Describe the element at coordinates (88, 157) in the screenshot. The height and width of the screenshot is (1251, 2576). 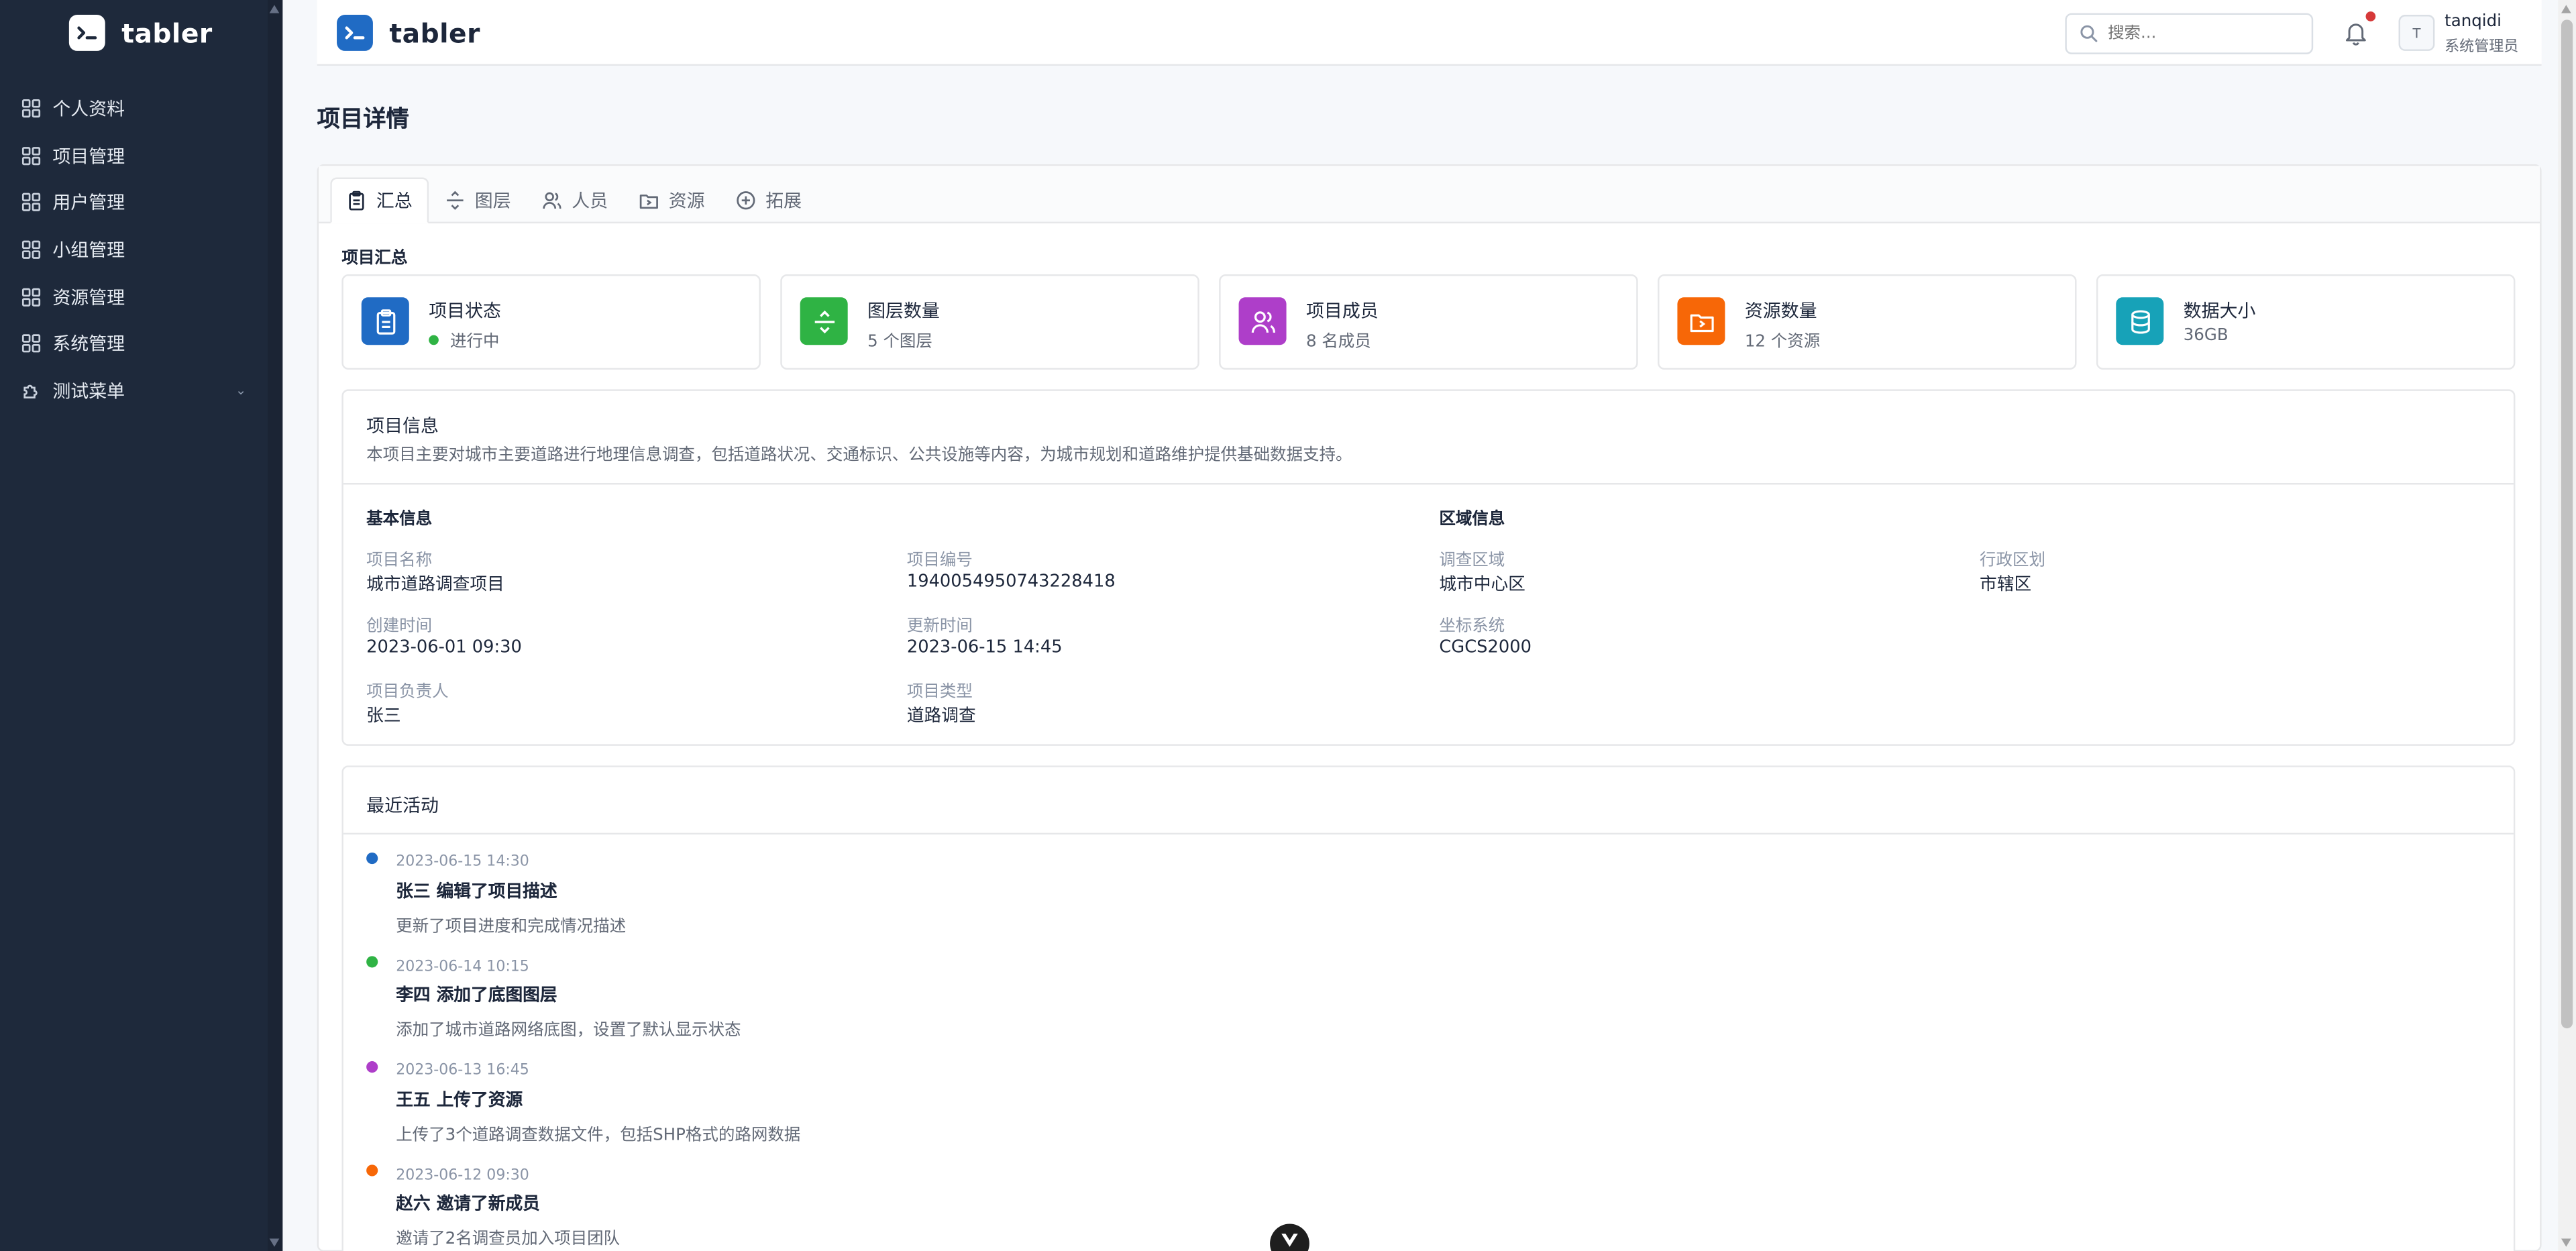
I see `sidebar-item-label: 项目管理` at that location.